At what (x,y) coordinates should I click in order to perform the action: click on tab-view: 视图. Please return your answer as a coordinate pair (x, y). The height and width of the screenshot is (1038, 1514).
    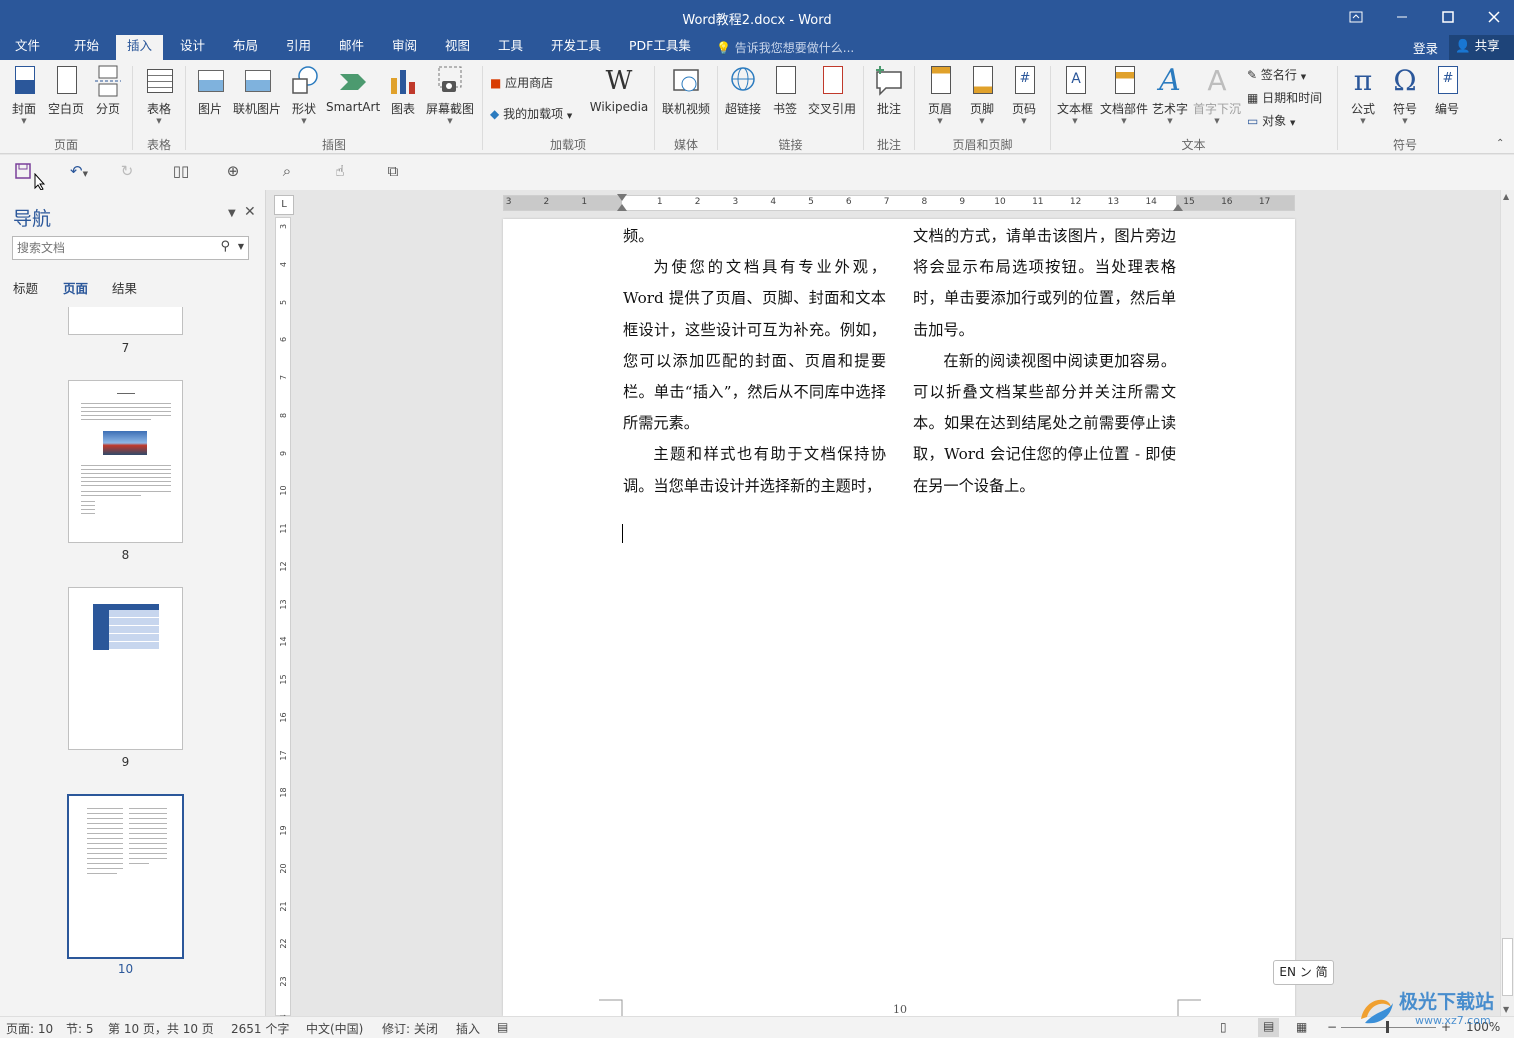
    Looking at the image, I should click on (457, 47).